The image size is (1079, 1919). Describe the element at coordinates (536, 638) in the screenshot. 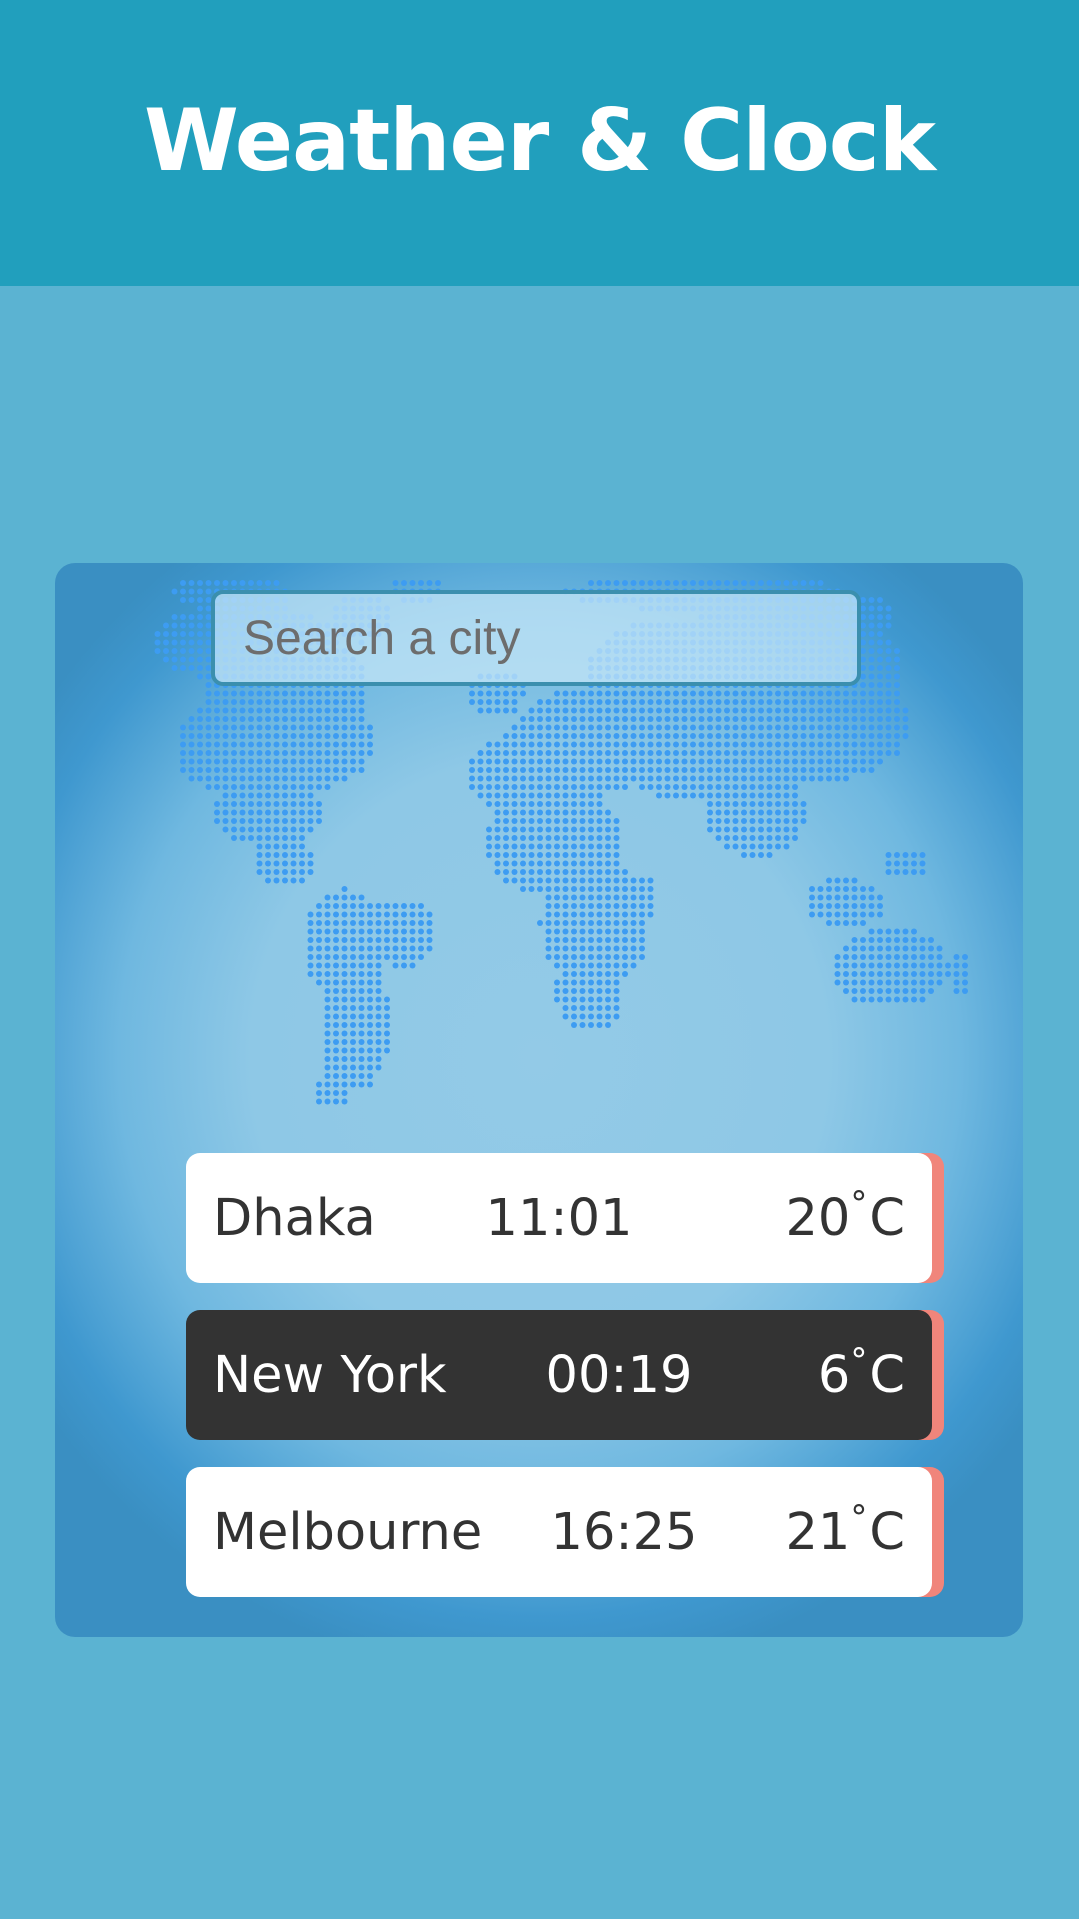

I see `city-search-input` at that location.